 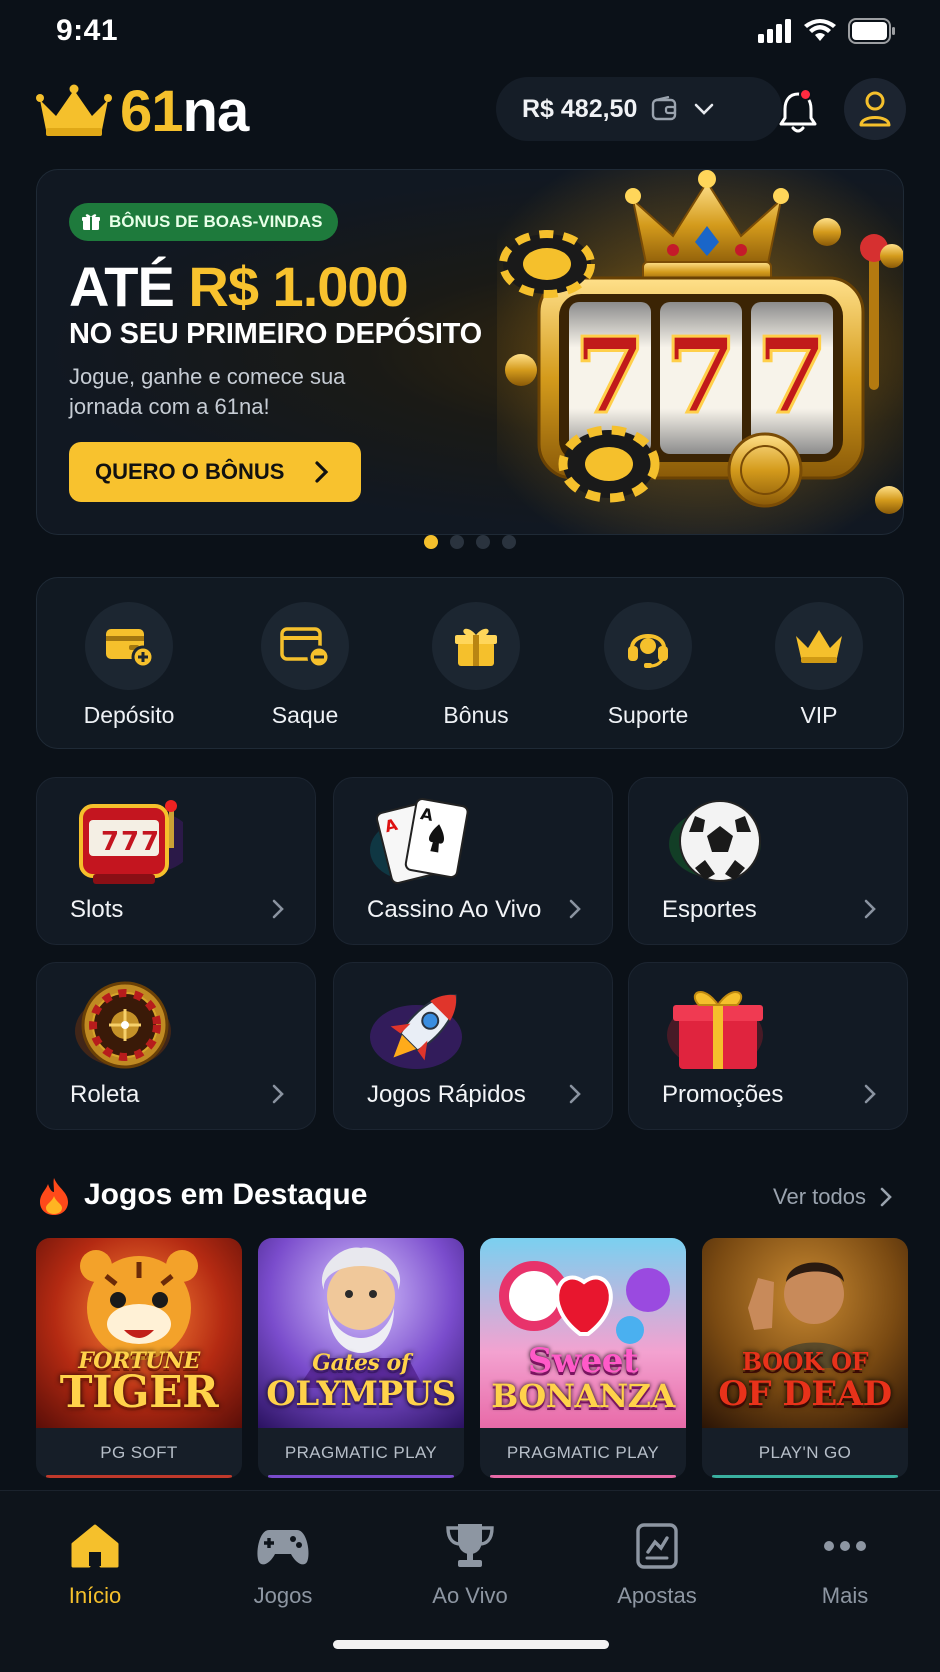 I want to click on quick-actions: Depósito Saque Bônus Suporte VIP, so click(x=470, y=663).